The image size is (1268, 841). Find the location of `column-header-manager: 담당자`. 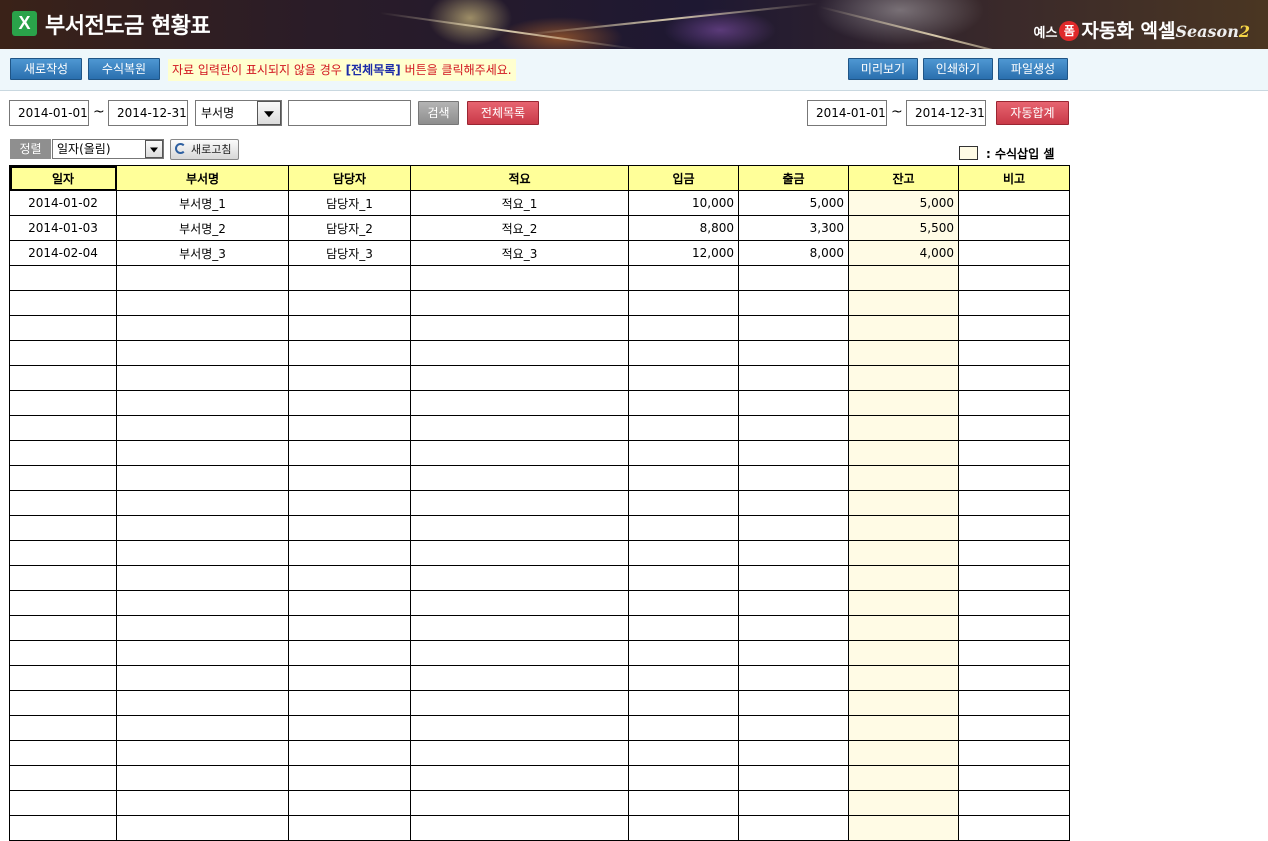

column-header-manager: 담당자 is located at coordinates (349, 178).